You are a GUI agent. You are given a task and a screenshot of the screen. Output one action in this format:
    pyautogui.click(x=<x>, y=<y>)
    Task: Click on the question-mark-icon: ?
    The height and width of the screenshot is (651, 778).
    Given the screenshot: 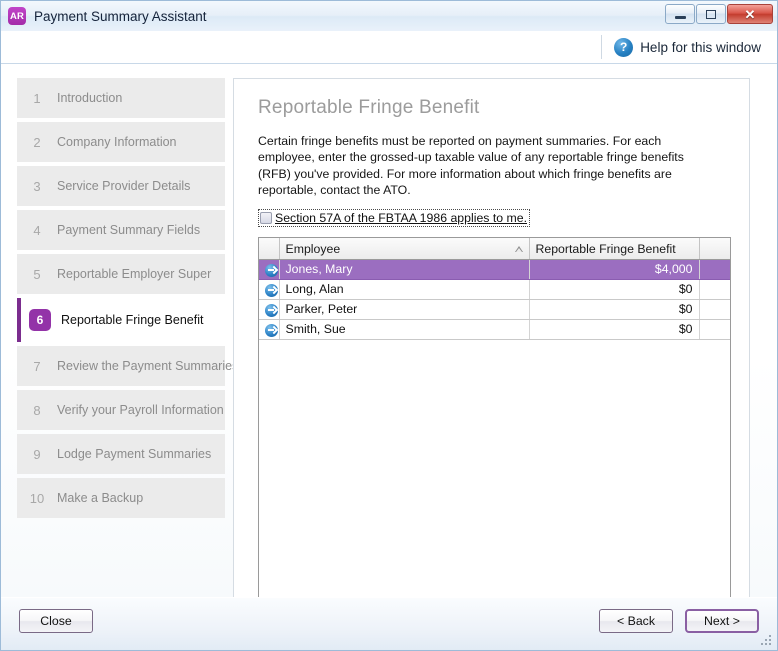 What is the action you would take?
    pyautogui.click(x=624, y=47)
    